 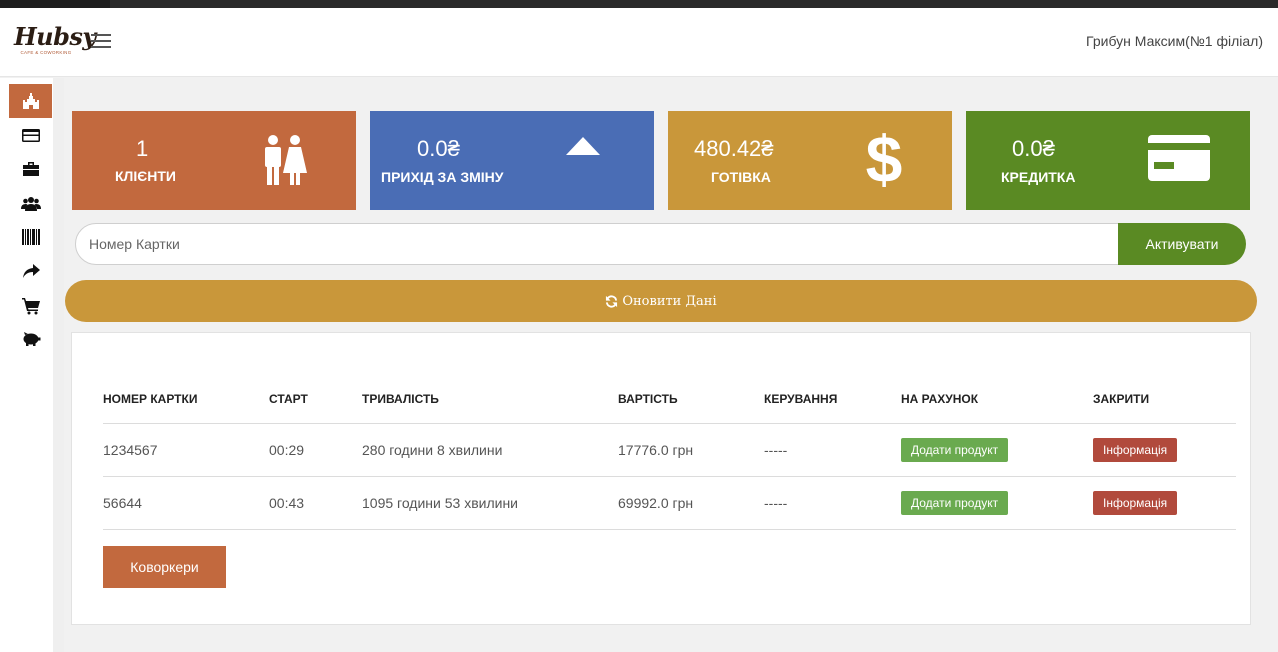 I want to click on piggy-bank-icon, so click(x=31, y=339).